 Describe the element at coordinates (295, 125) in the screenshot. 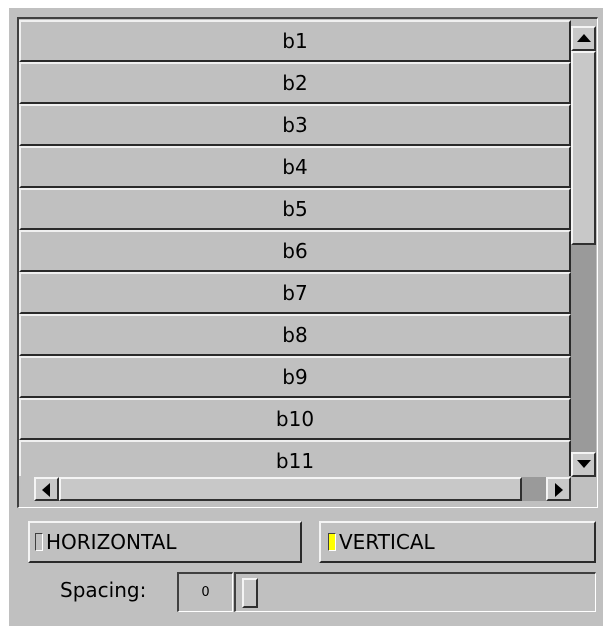

I see `list-button-b3: b3` at that location.